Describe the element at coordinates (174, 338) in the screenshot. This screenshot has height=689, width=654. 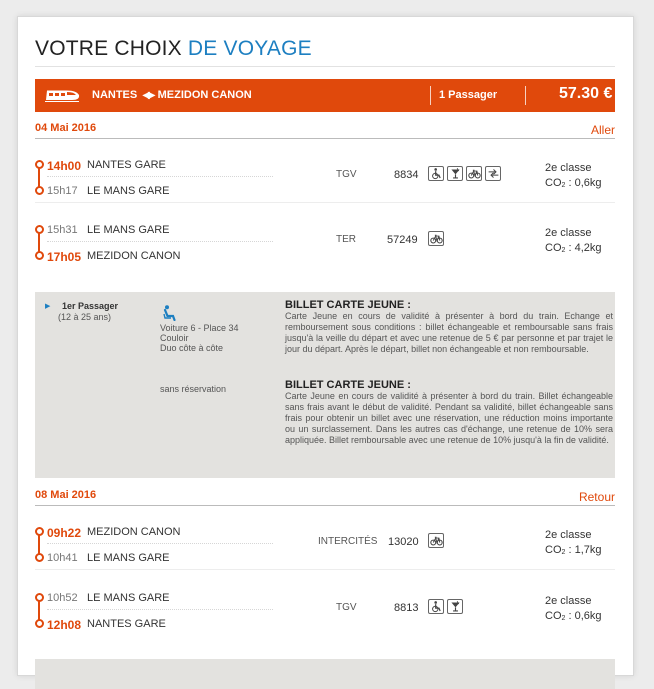
I see `seat-position: Couloir` at that location.